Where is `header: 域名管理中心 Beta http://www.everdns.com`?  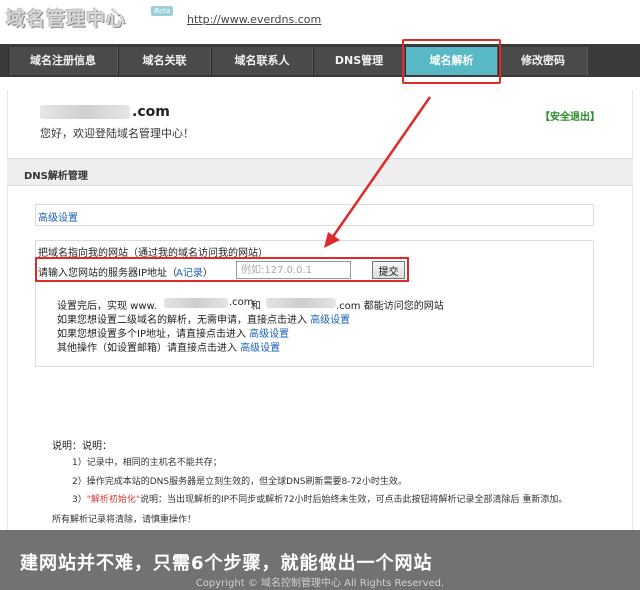 header: 域名管理中心 Beta http://www.everdns.com is located at coordinates (320, 21).